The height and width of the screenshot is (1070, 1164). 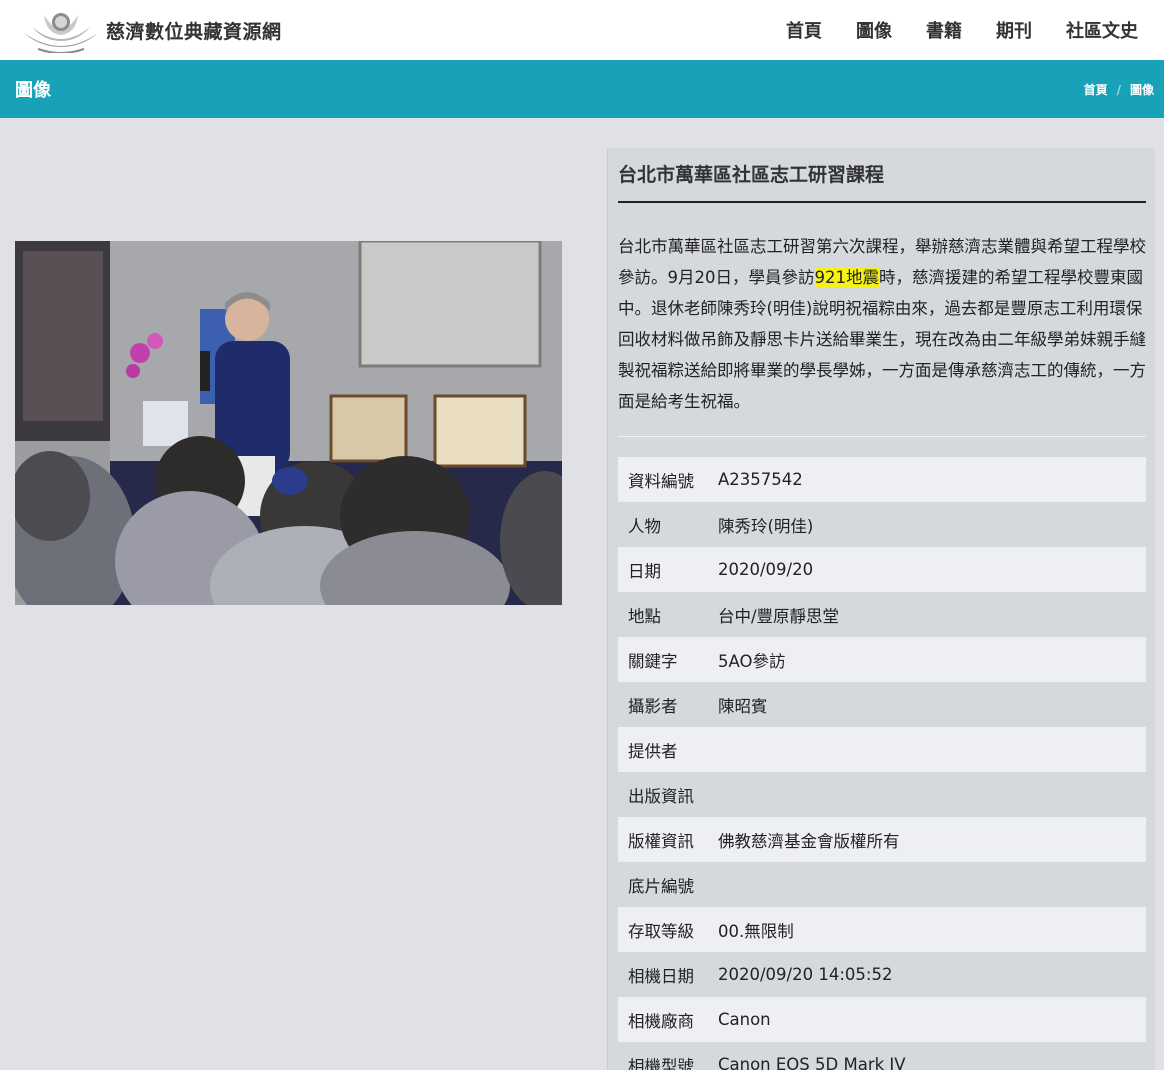 What do you see at coordinates (846, 277) in the screenshot?
I see `highlighted-keyword: 921地震` at bounding box center [846, 277].